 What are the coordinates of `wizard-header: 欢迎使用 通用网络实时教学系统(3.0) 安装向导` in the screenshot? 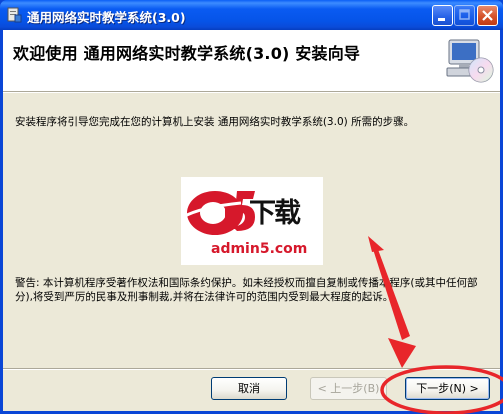 It's located at (251, 61).